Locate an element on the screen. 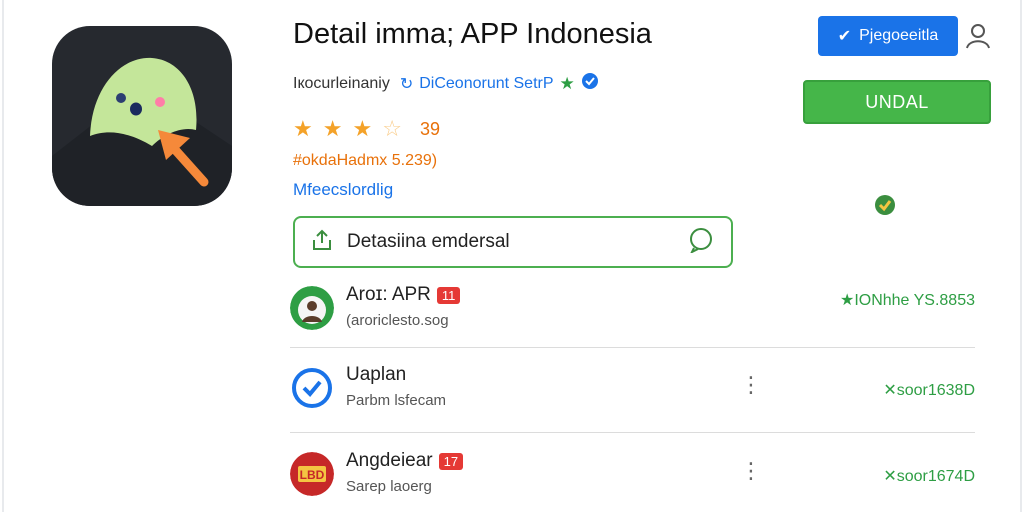 The width and height of the screenshot is (1024, 512). star-badge-icon: ★ is located at coordinates (567, 83).